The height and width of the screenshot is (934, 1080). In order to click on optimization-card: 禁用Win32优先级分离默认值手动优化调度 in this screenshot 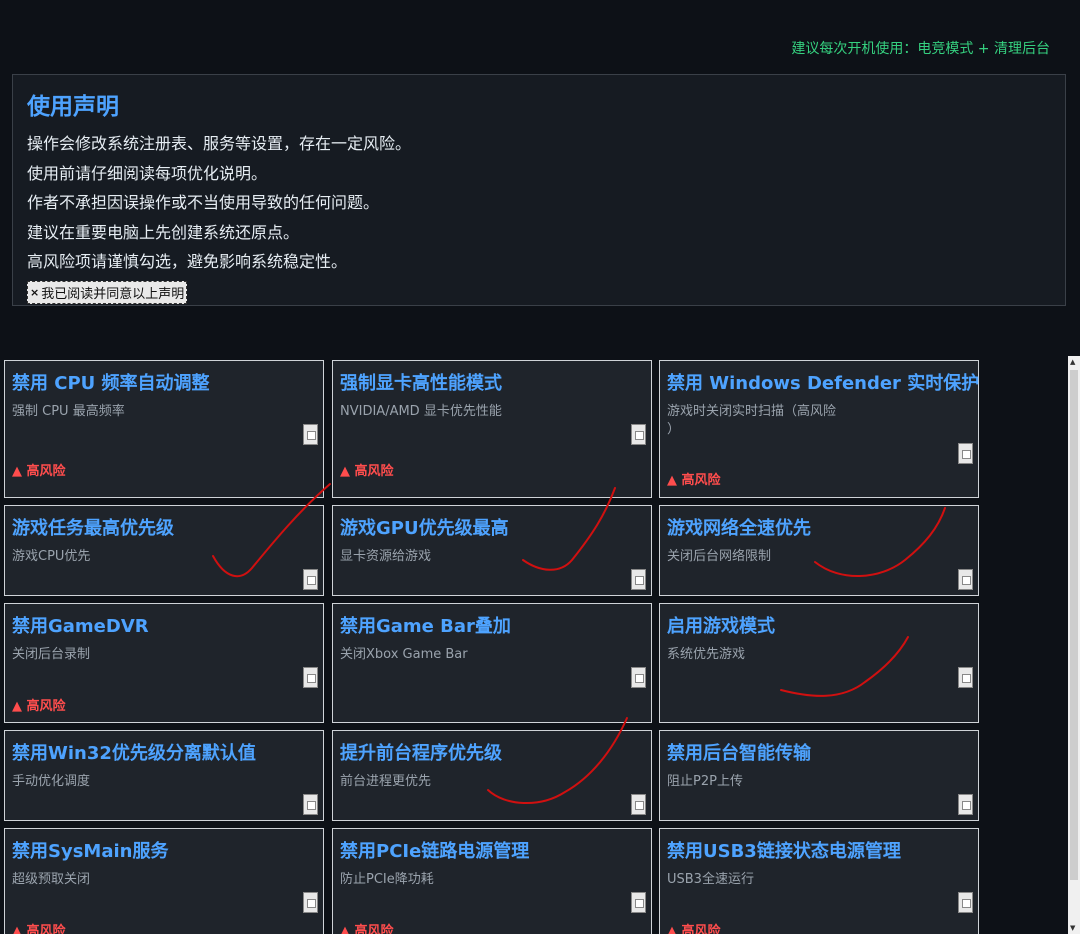, I will do `click(164, 775)`.